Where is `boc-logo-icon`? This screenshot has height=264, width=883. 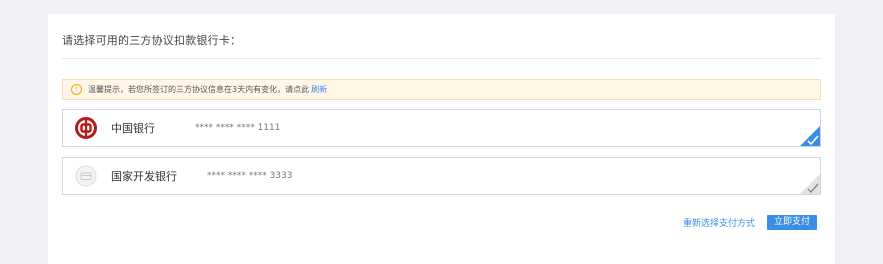 boc-logo-icon is located at coordinates (86, 128).